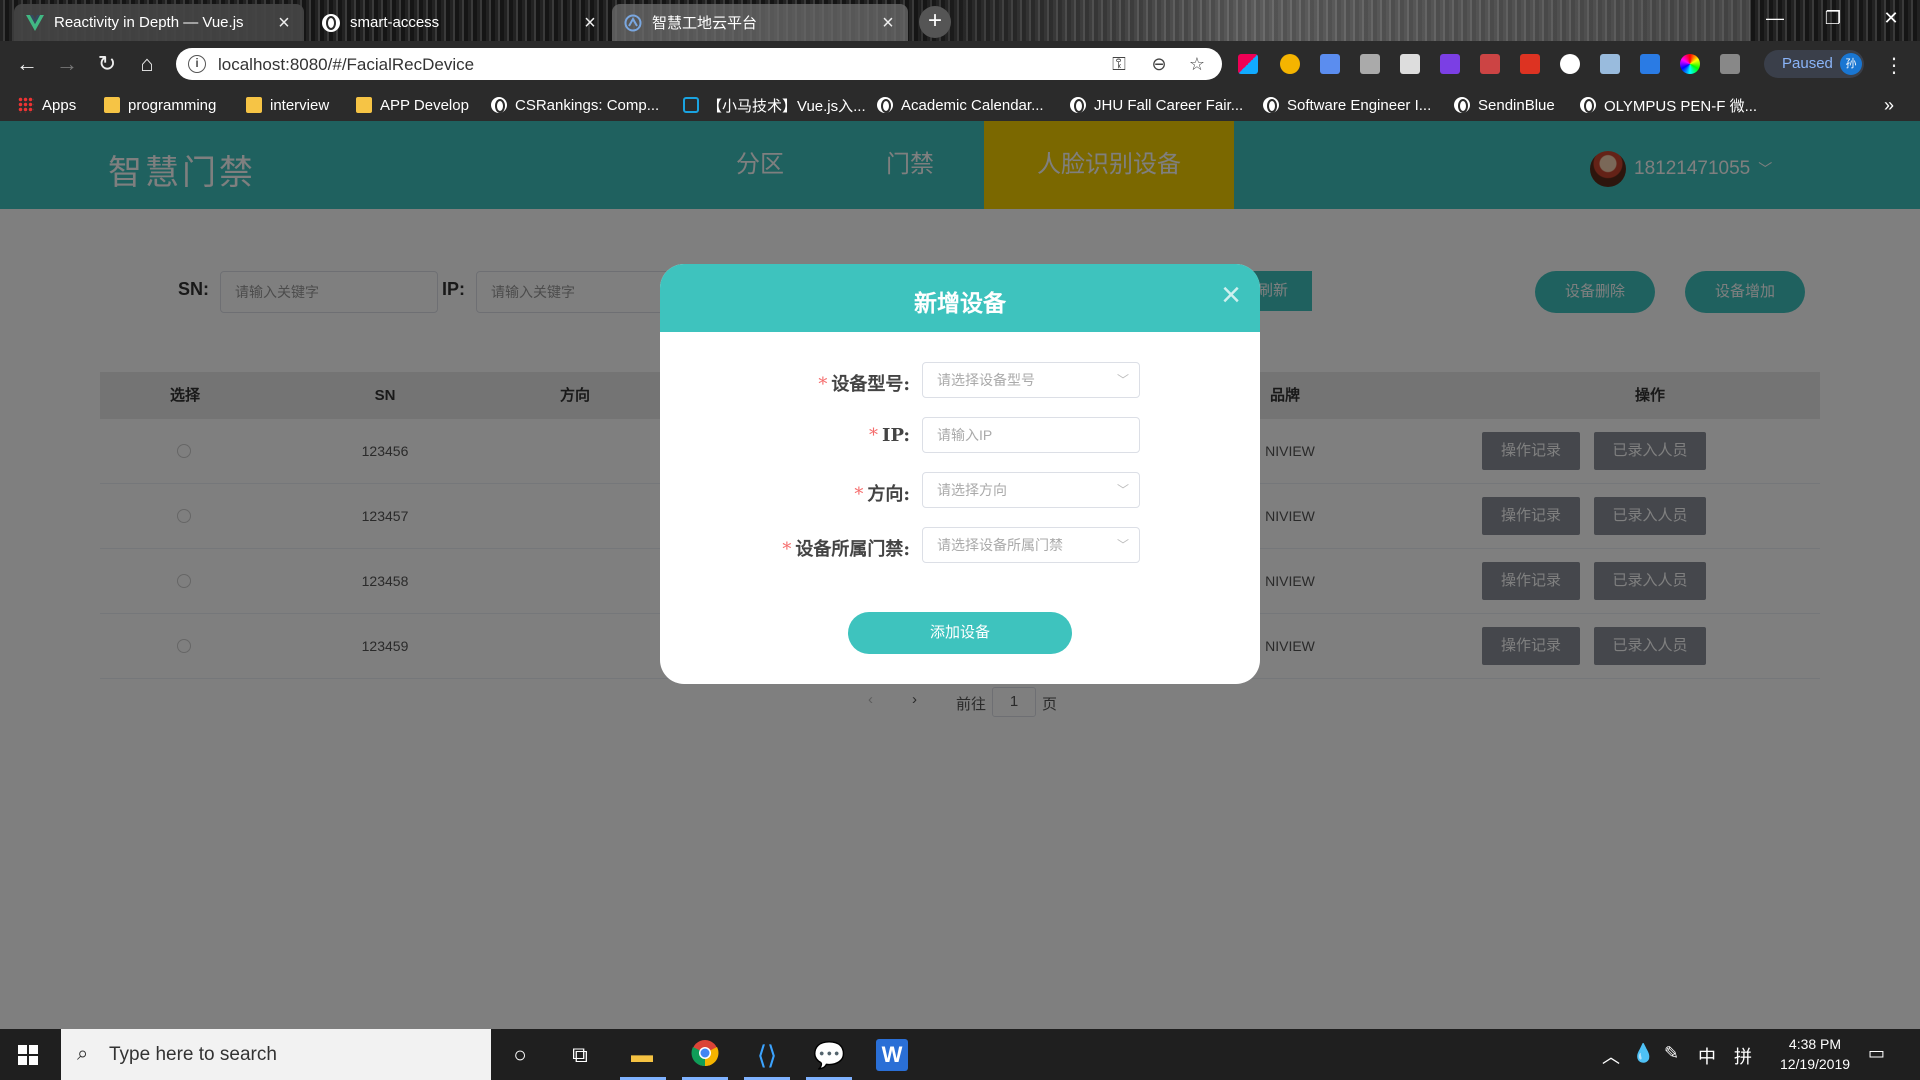  What do you see at coordinates (1743, 1056) in the screenshot?
I see `ime-mode-indicator: 拼` at bounding box center [1743, 1056].